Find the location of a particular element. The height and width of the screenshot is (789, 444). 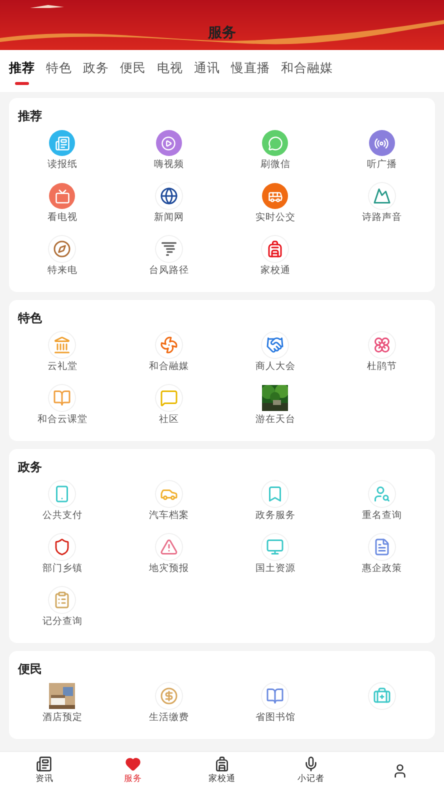

service-label: 刷微信 is located at coordinates (275, 164).